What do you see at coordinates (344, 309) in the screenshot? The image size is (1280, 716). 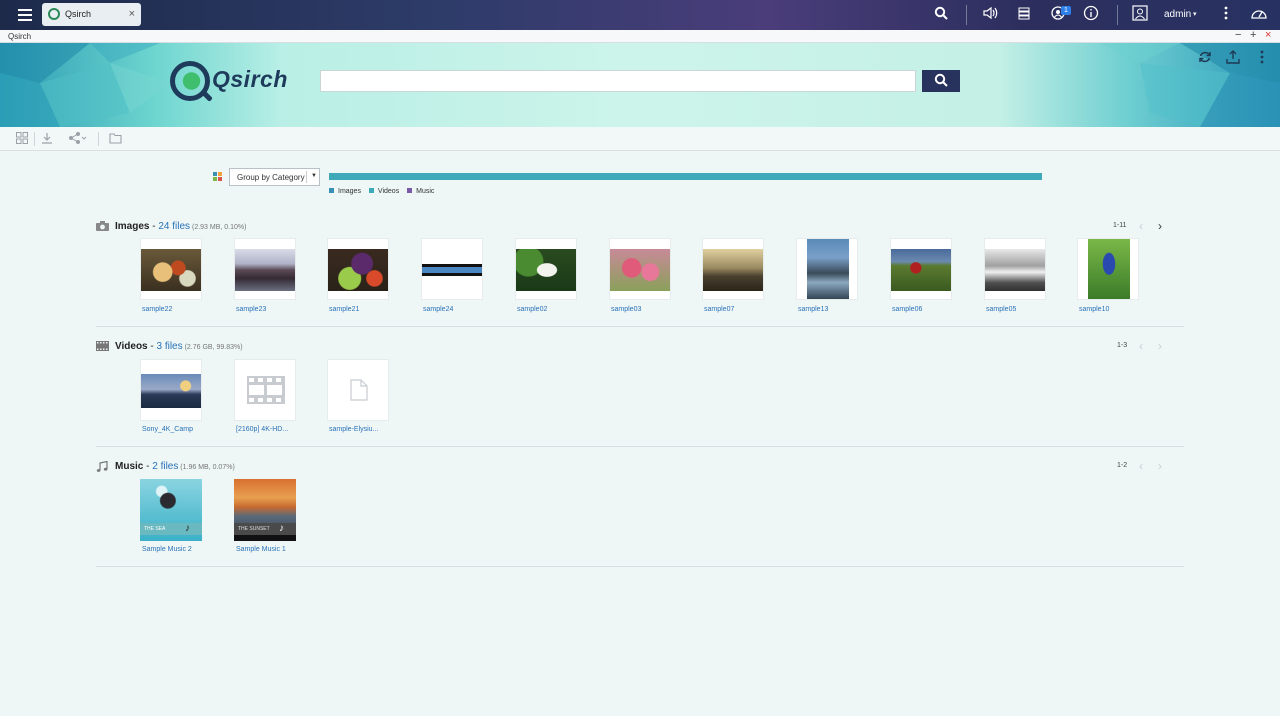 I see `image-label: sample21` at bounding box center [344, 309].